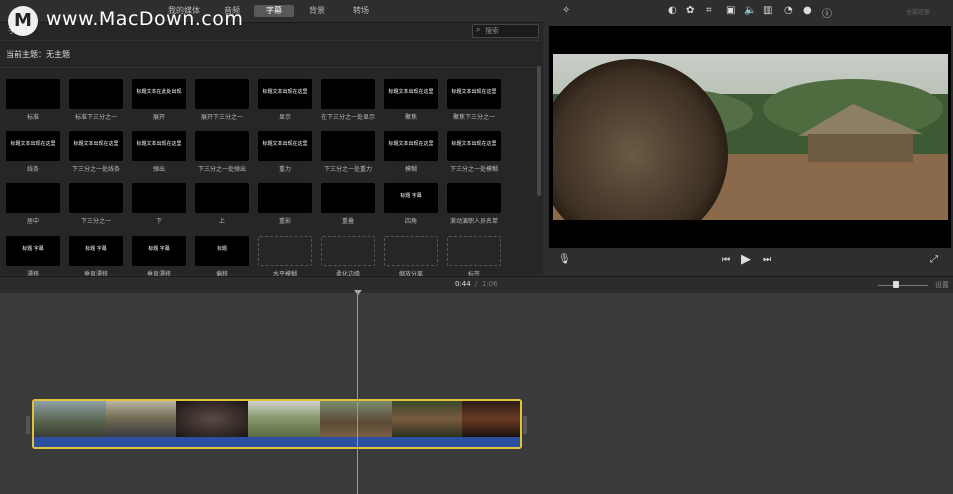 The image size is (953, 494). What do you see at coordinates (270, 54) in the screenshot?
I see `theme-row: 当前主题：无主题` at bounding box center [270, 54].